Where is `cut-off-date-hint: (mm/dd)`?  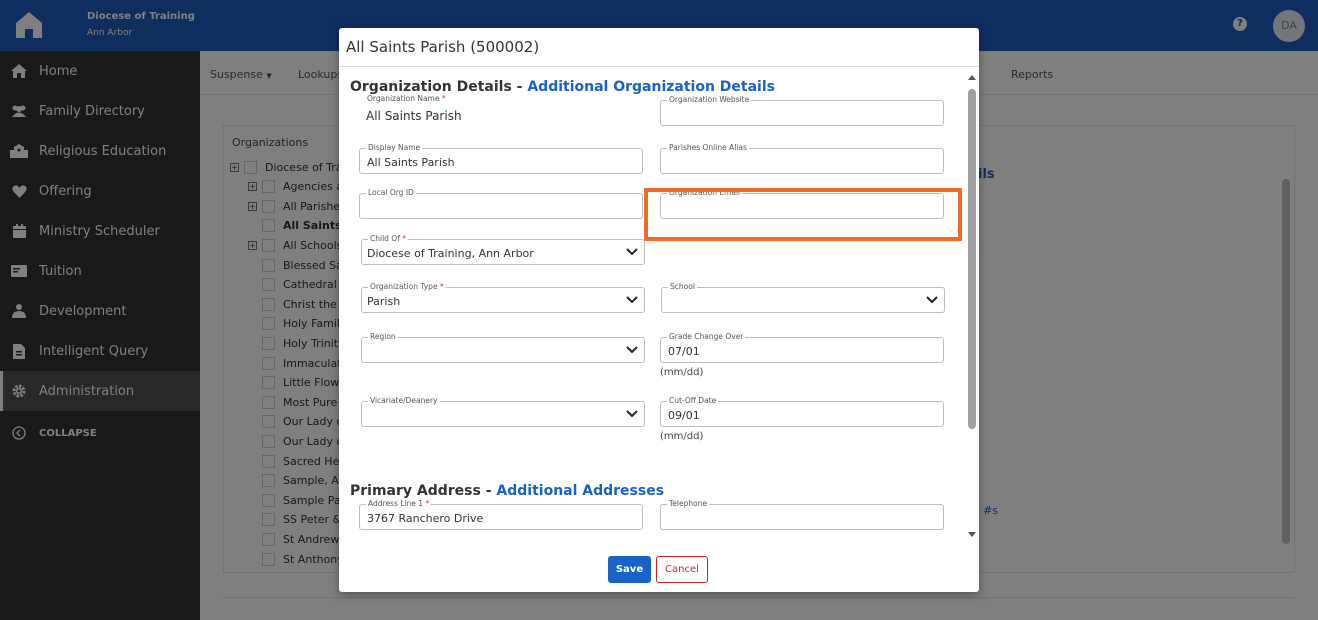 cut-off-date-hint: (mm/dd) is located at coordinates (682, 436).